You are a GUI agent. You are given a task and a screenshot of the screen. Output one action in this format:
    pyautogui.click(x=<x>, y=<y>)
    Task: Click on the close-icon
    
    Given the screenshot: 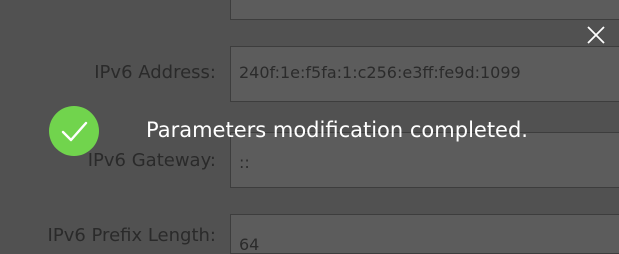 What is the action you would take?
    pyautogui.click(x=596, y=35)
    